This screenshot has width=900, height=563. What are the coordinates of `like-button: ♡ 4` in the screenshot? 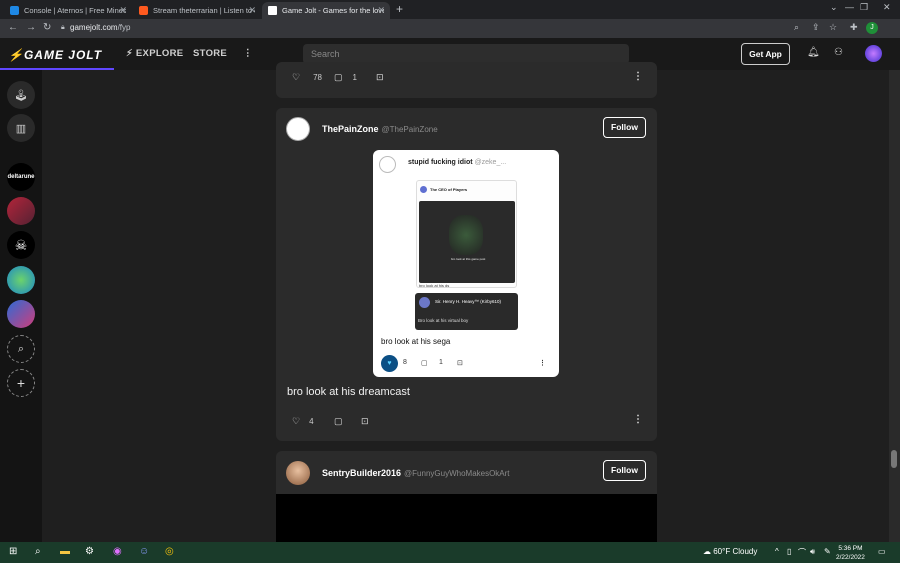 It's located at (303, 421).